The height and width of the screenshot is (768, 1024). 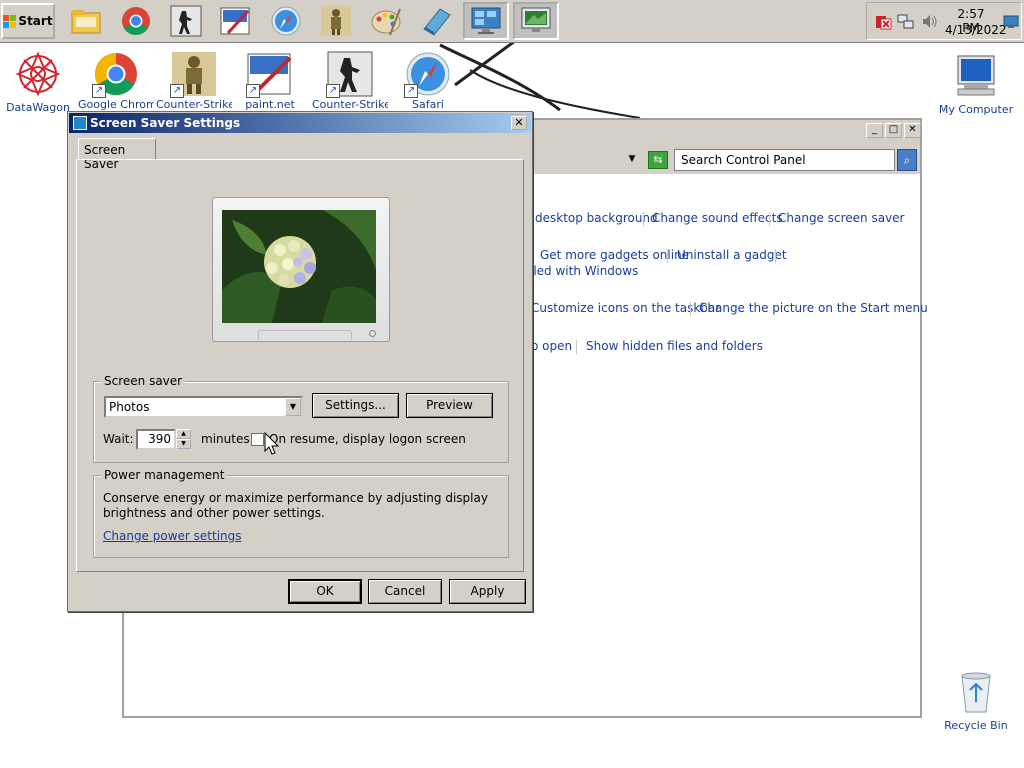 What do you see at coordinates (372, 333) in the screenshot?
I see `monitor-power-led` at bounding box center [372, 333].